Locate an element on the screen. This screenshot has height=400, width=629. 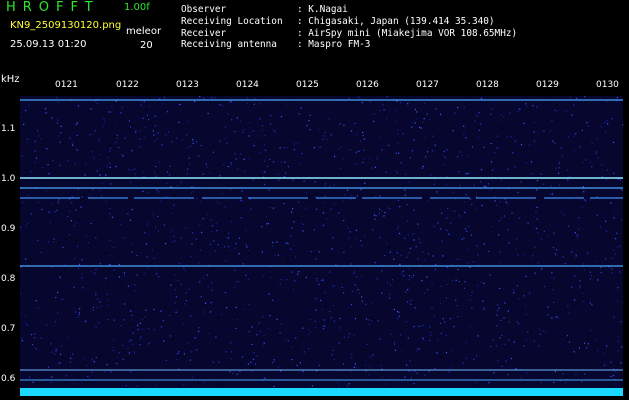
location-value: : Chigasaki, Japan (139.414 35.340) is located at coordinates (396, 21).